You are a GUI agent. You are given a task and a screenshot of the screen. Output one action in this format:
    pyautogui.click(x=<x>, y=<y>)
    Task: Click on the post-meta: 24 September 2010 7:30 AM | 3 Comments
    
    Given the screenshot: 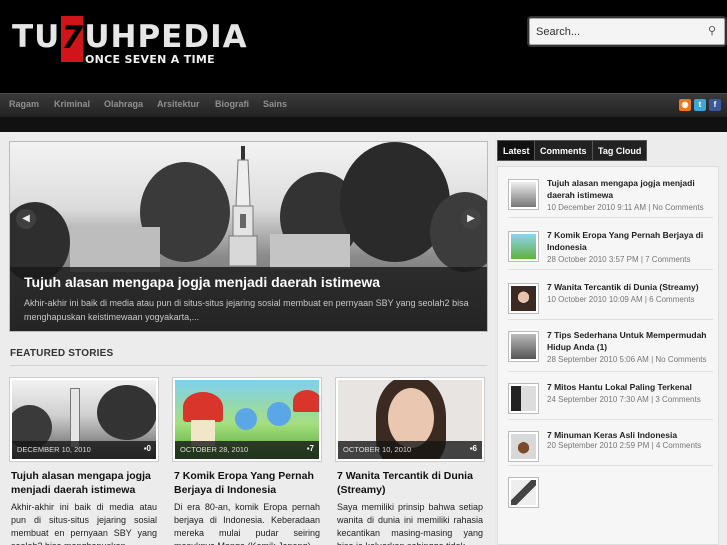 What is the action you would take?
    pyautogui.click(x=624, y=399)
    